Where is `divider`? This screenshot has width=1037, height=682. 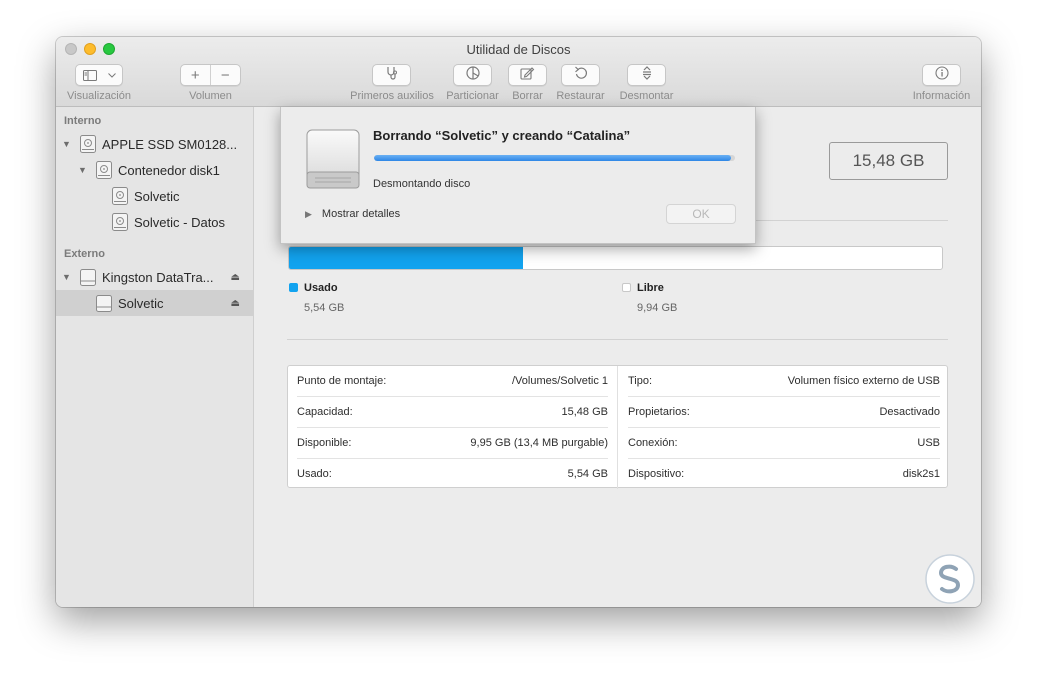
divider is located at coordinates (617, 339).